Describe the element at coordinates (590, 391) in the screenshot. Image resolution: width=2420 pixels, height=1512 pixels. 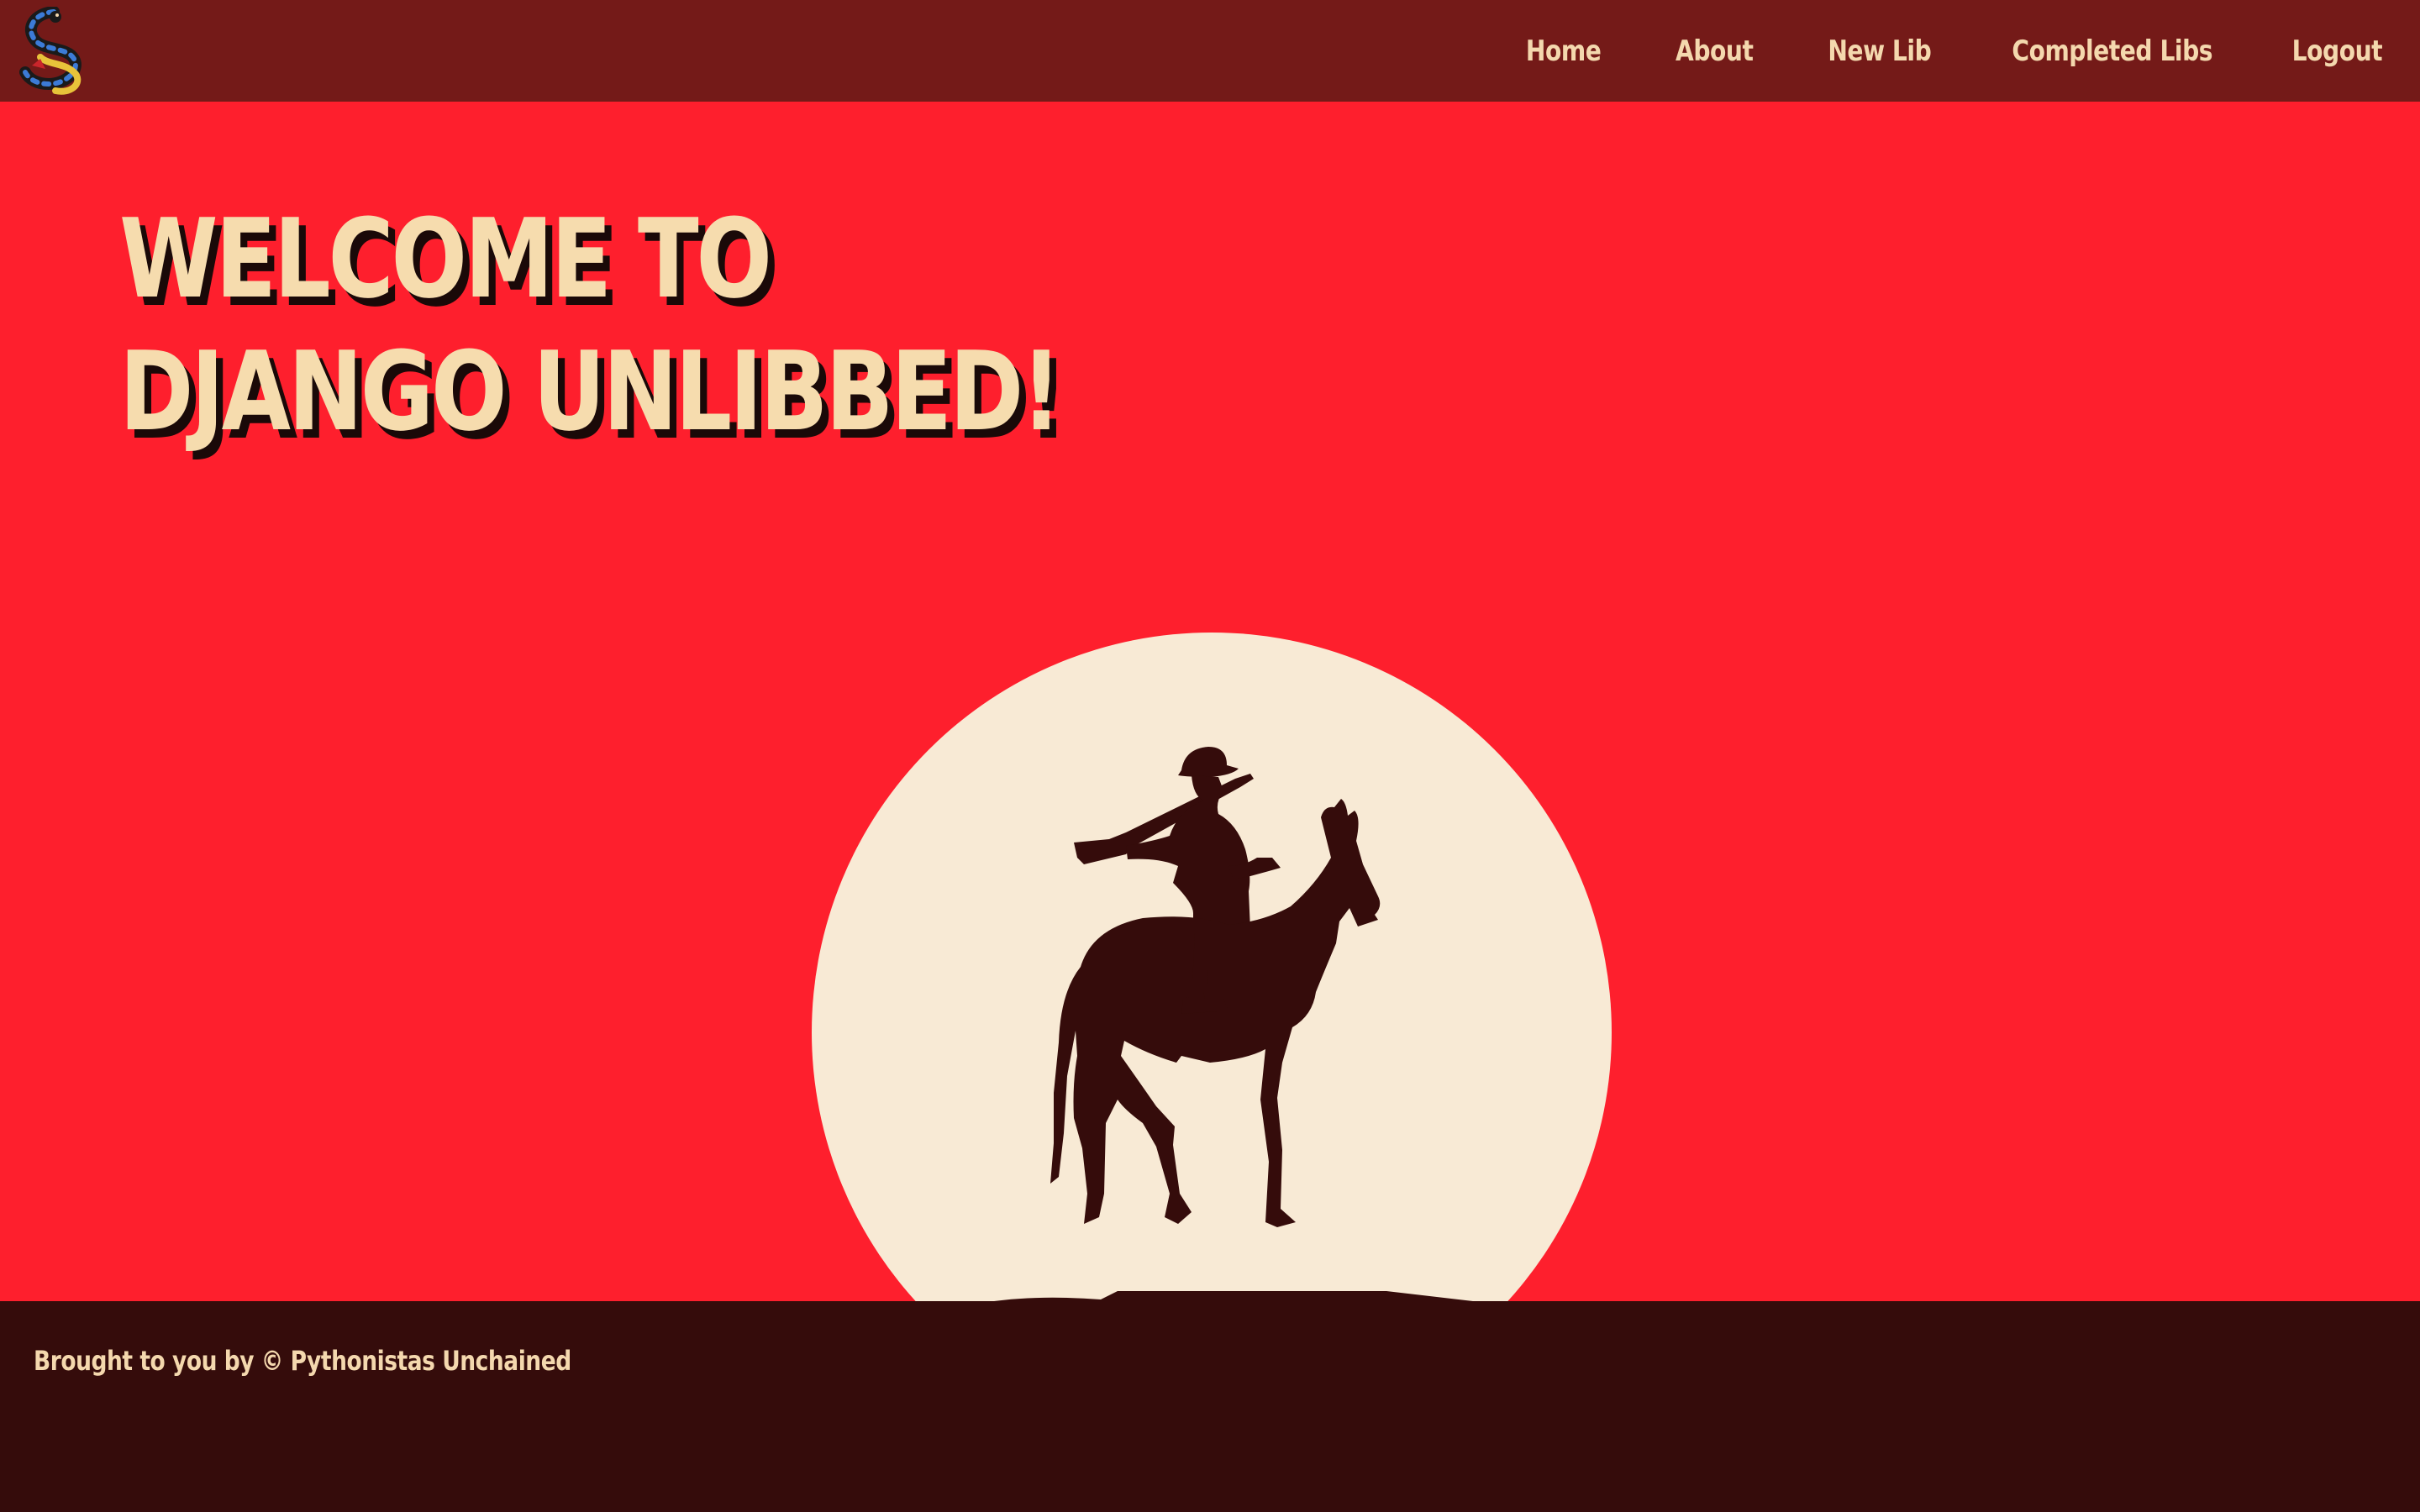
I see `hero-title-line-2: DJANGO UNLIBBED!` at that location.